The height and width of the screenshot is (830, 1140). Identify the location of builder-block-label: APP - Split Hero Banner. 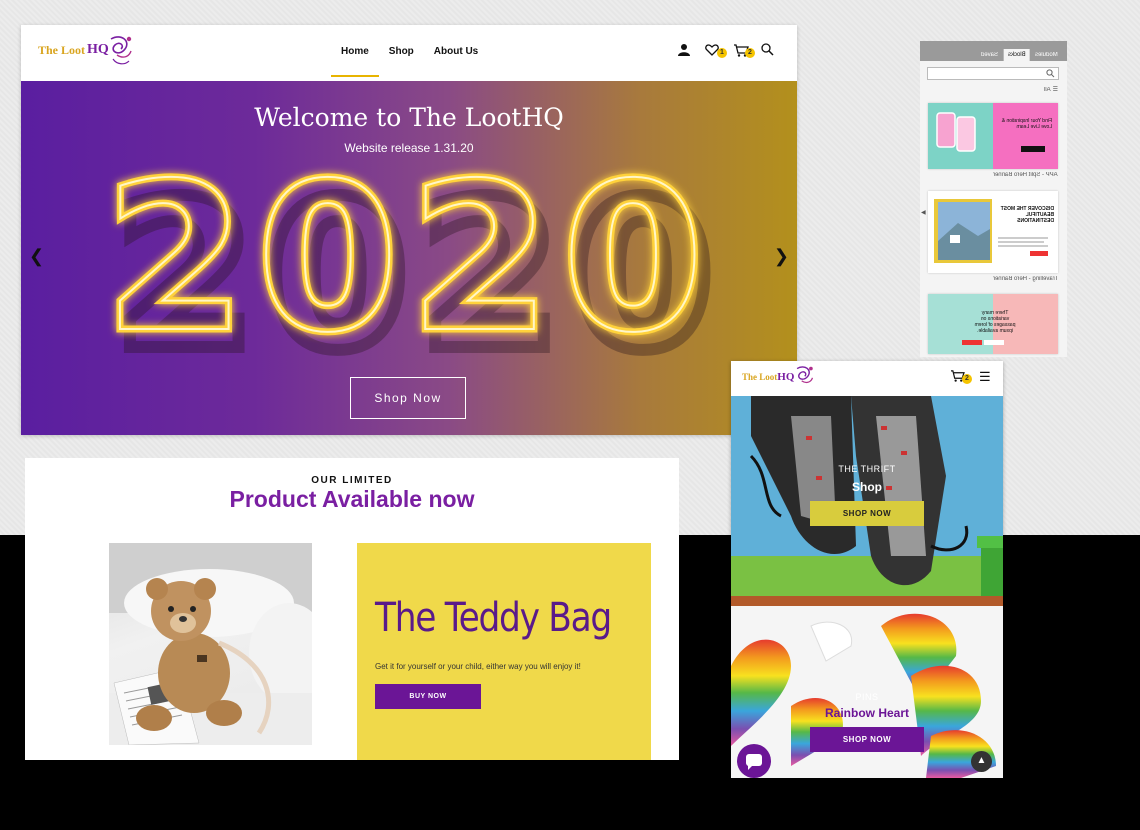
(1025, 175).